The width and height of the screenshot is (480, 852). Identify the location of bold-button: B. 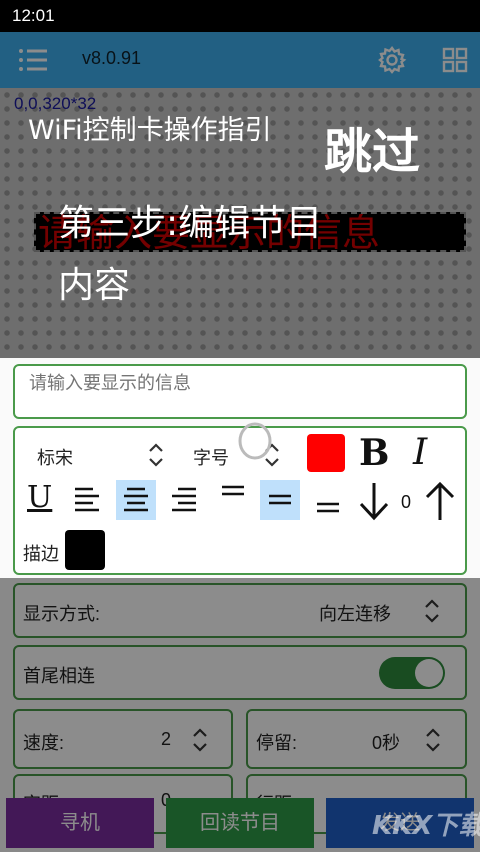
(374, 453).